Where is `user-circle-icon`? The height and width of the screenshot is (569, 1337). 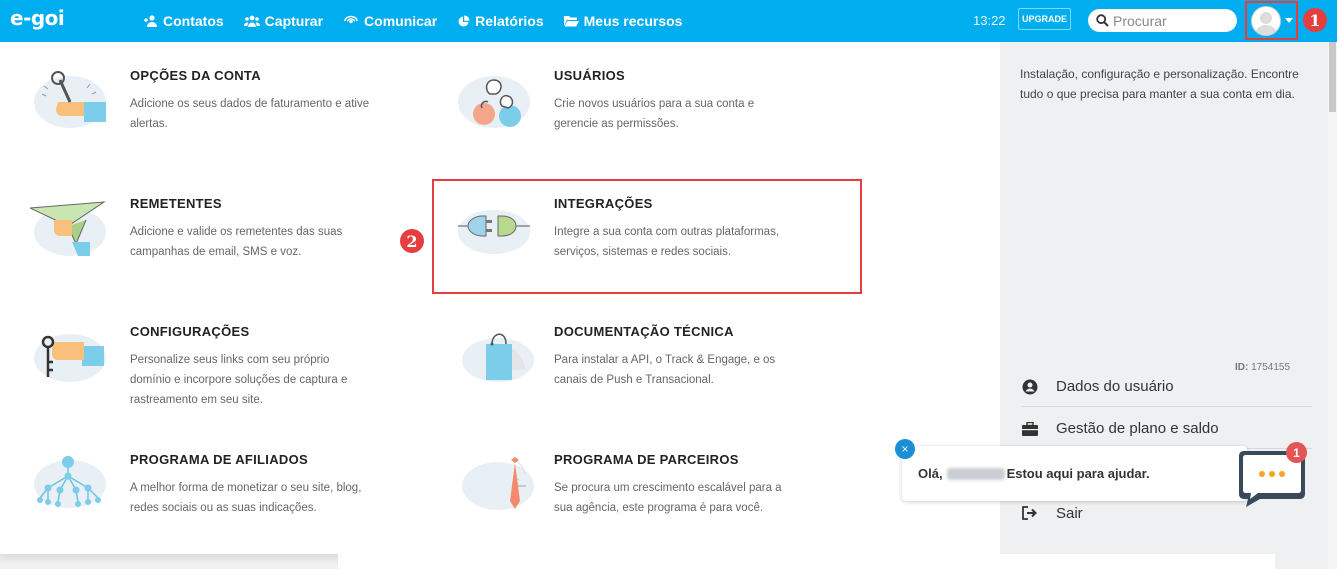
user-circle-icon is located at coordinates (1030, 386).